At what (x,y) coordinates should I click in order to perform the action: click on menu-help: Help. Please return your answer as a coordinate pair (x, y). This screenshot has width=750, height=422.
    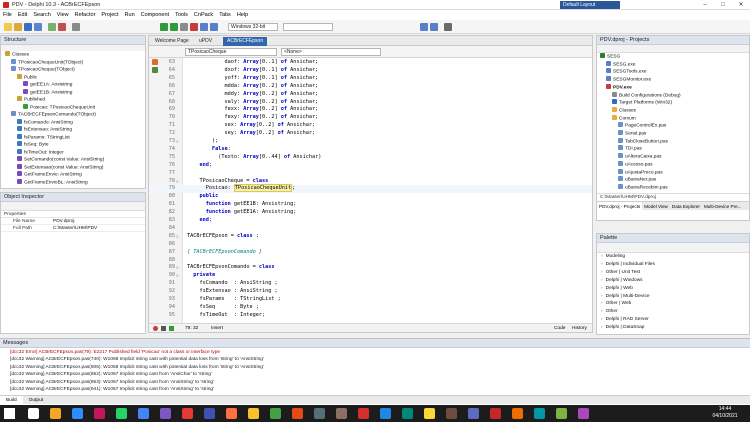
    Looking at the image, I should click on (242, 15).